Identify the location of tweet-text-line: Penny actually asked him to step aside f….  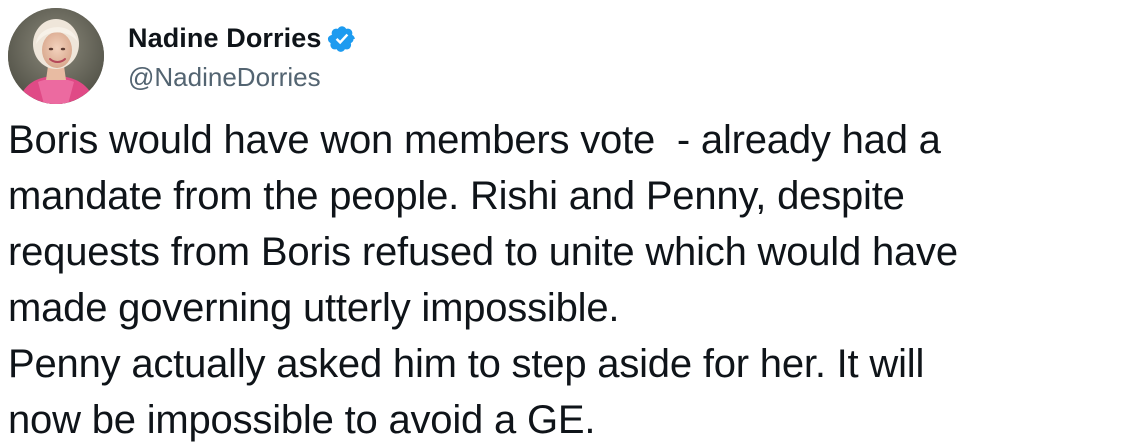
(466, 364).